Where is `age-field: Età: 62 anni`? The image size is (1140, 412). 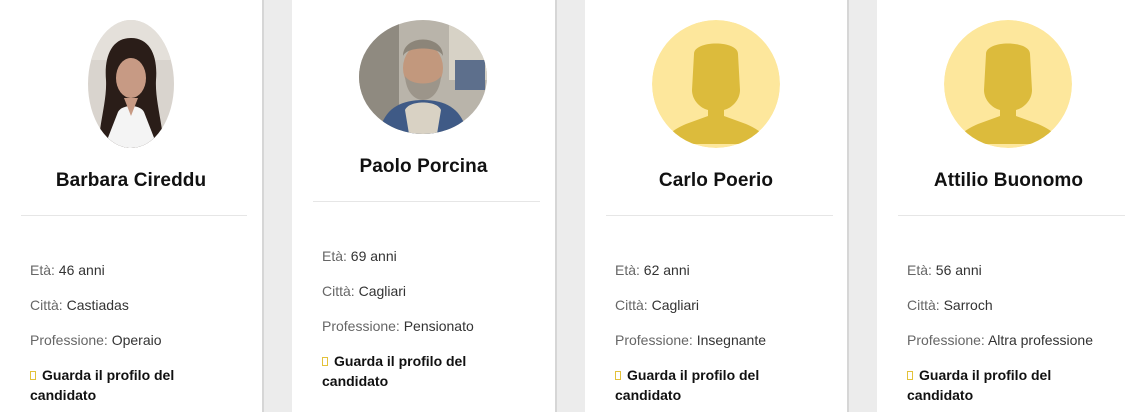 age-field: Età: 62 anni is located at coordinates (652, 270).